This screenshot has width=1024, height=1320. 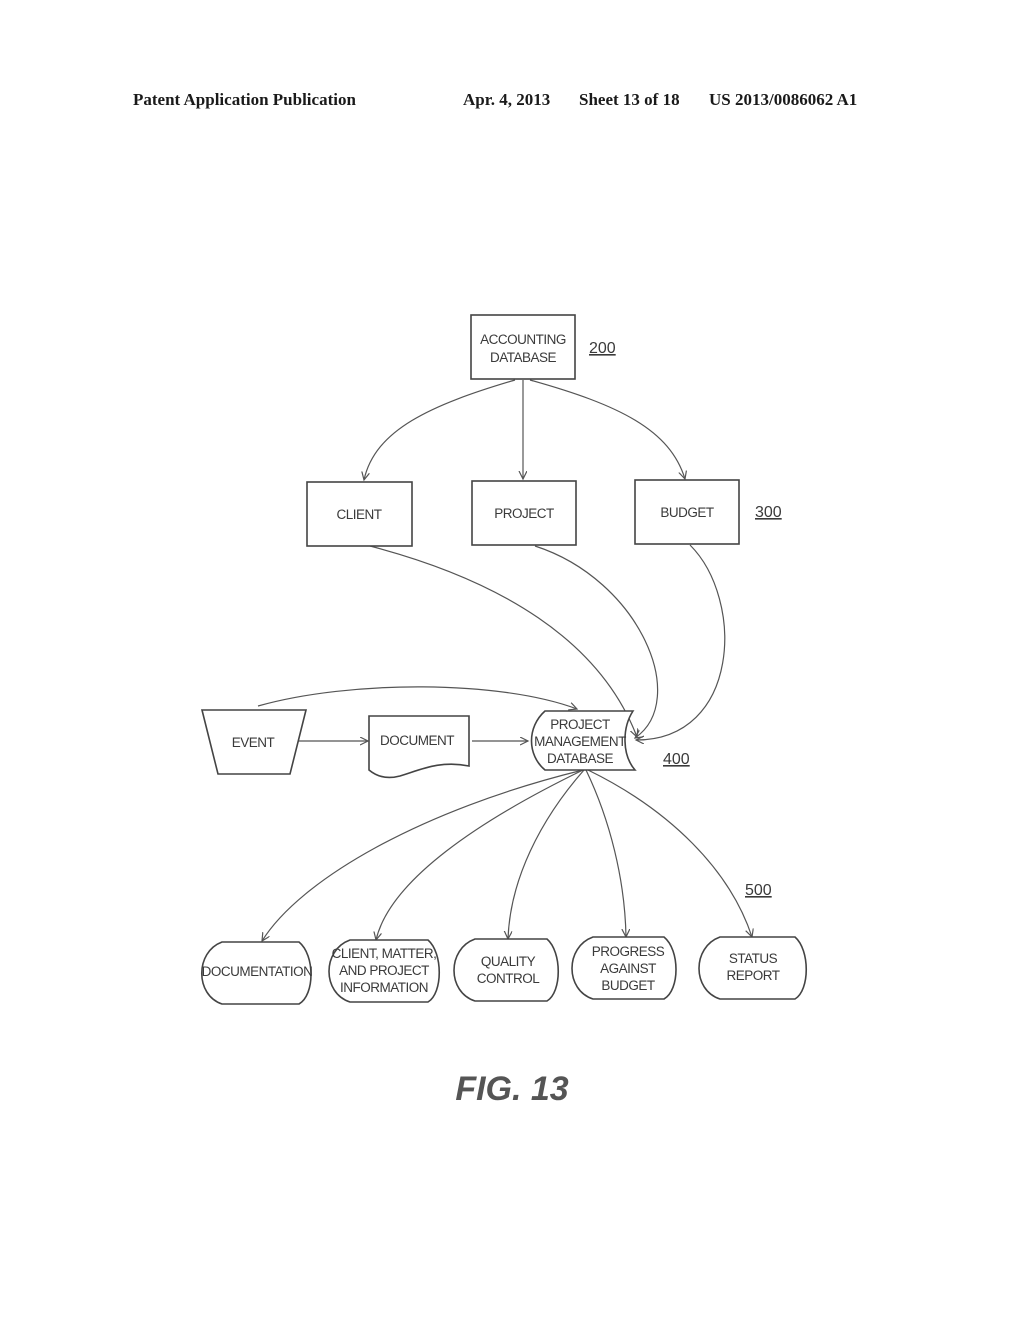 What do you see at coordinates (546, 854) in the screenshot?
I see `edge-pmdb-quality` at bounding box center [546, 854].